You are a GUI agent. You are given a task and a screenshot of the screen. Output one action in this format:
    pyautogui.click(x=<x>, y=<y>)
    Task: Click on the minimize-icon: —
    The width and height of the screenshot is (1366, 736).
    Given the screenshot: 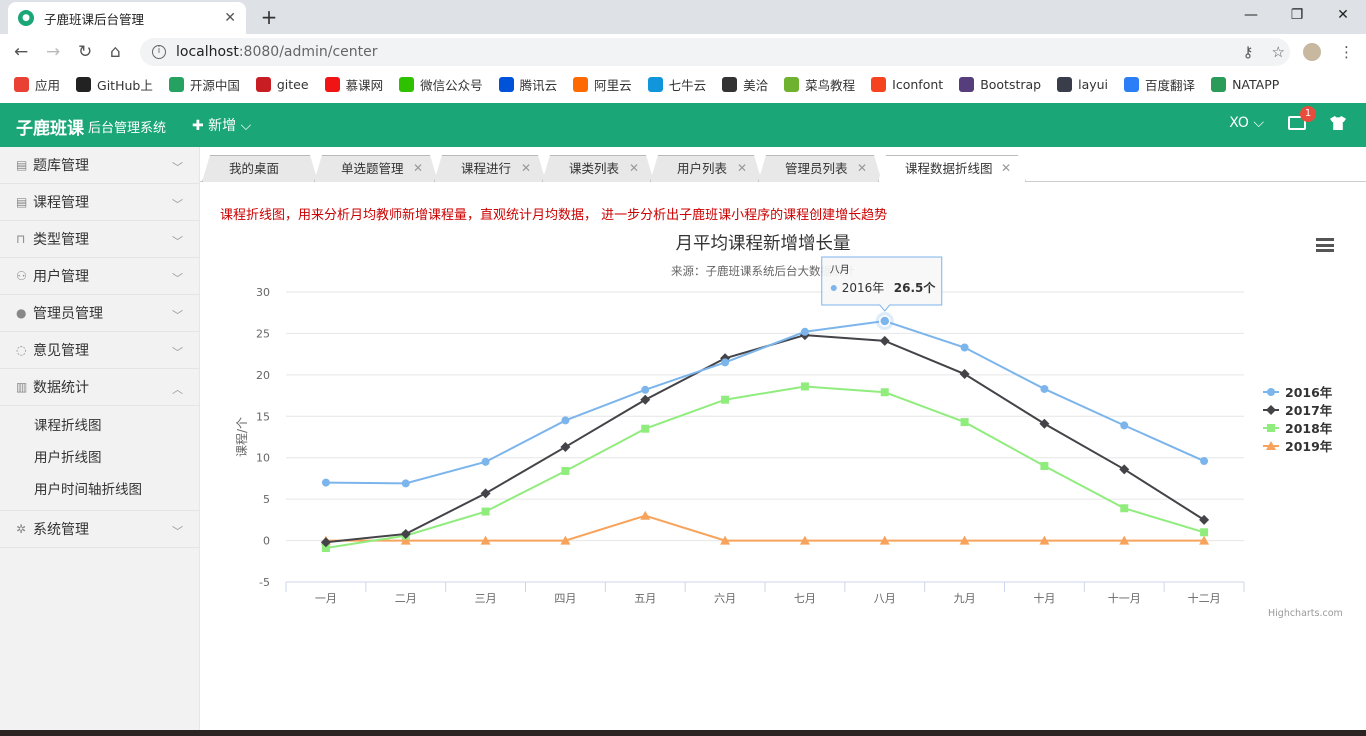 What is the action you would take?
    pyautogui.click(x=1251, y=15)
    